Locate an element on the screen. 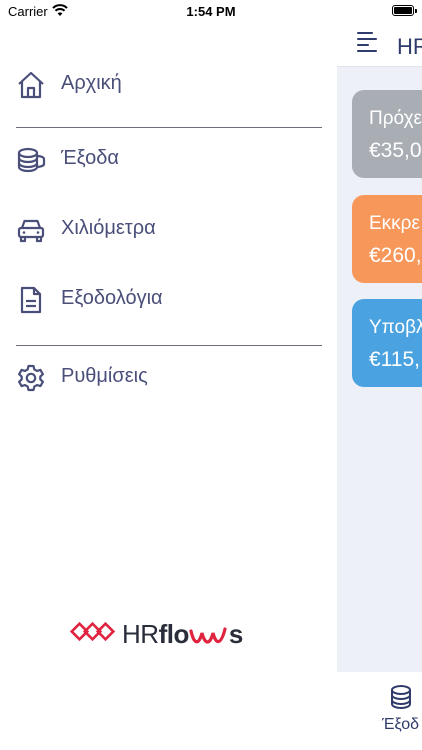 Image resolution: width=422 pixels, height=750 pixels. menu-item-home: Αρχική is located at coordinates (168, 84).